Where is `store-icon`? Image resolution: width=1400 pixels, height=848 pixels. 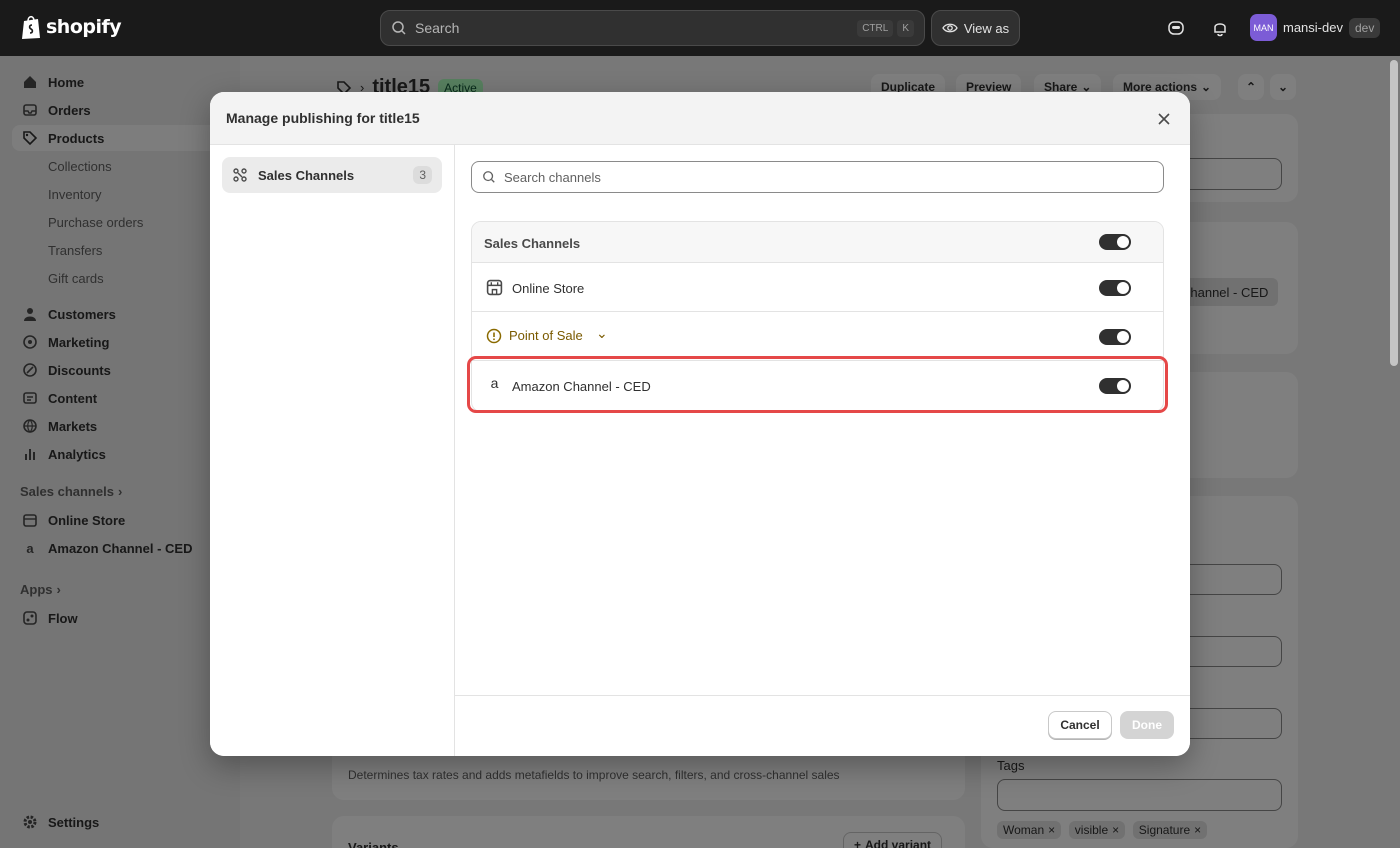 store-icon is located at coordinates (494, 287).